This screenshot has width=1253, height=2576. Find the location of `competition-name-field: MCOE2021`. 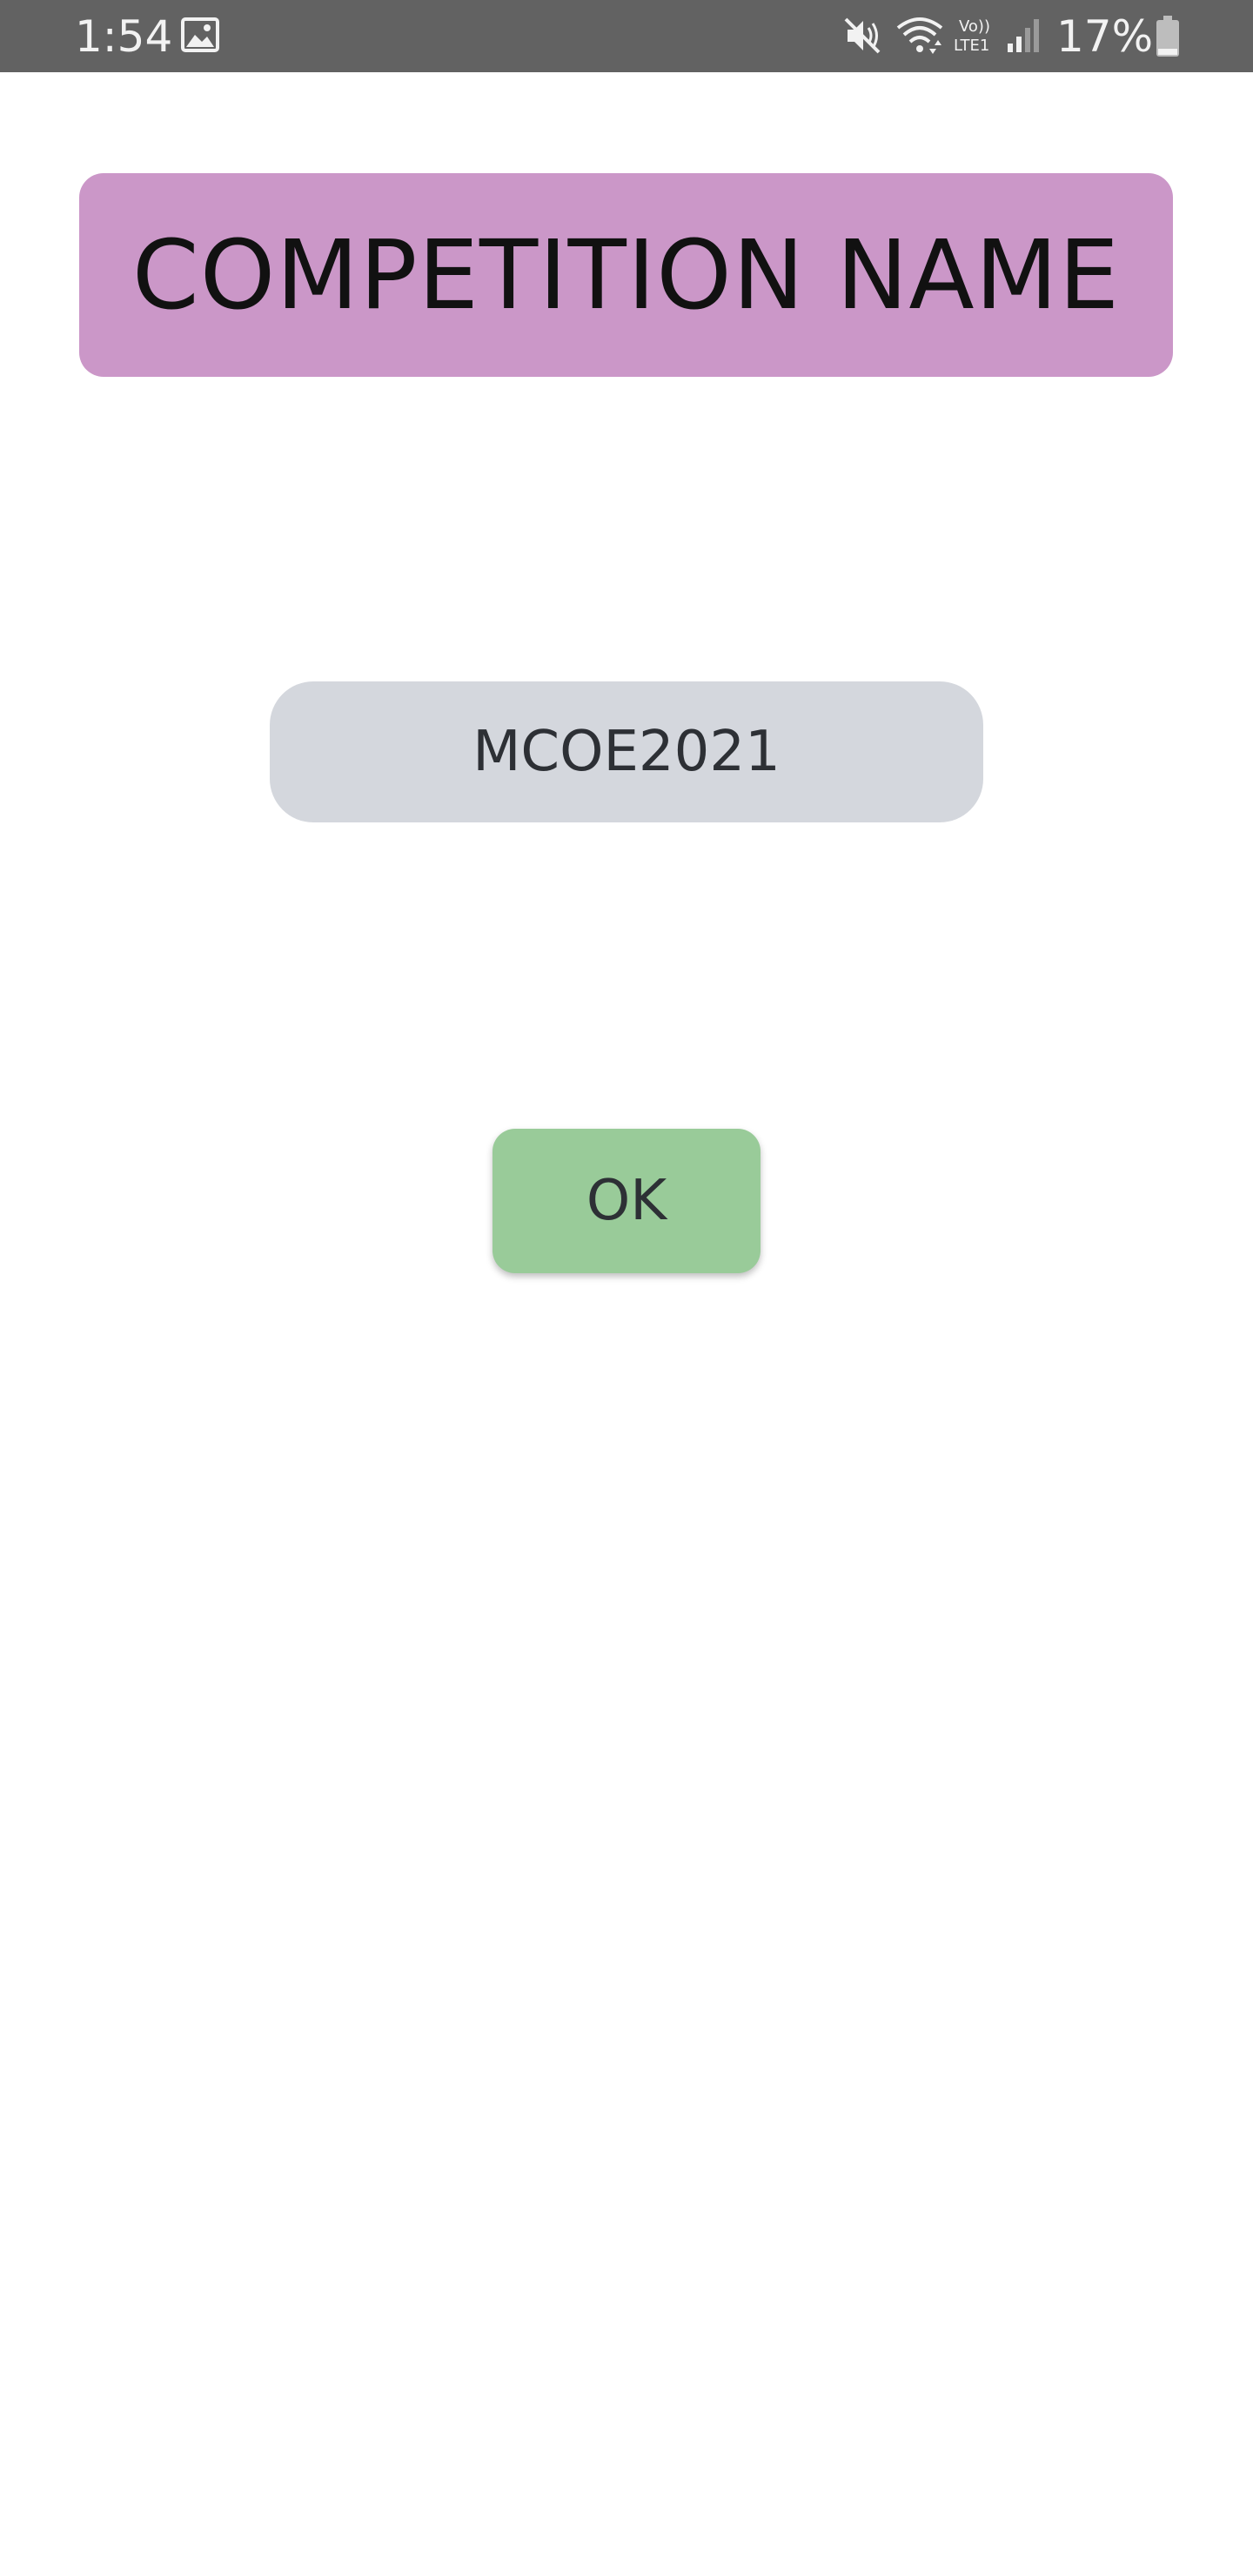

competition-name-field: MCOE2021 is located at coordinates (626, 751).